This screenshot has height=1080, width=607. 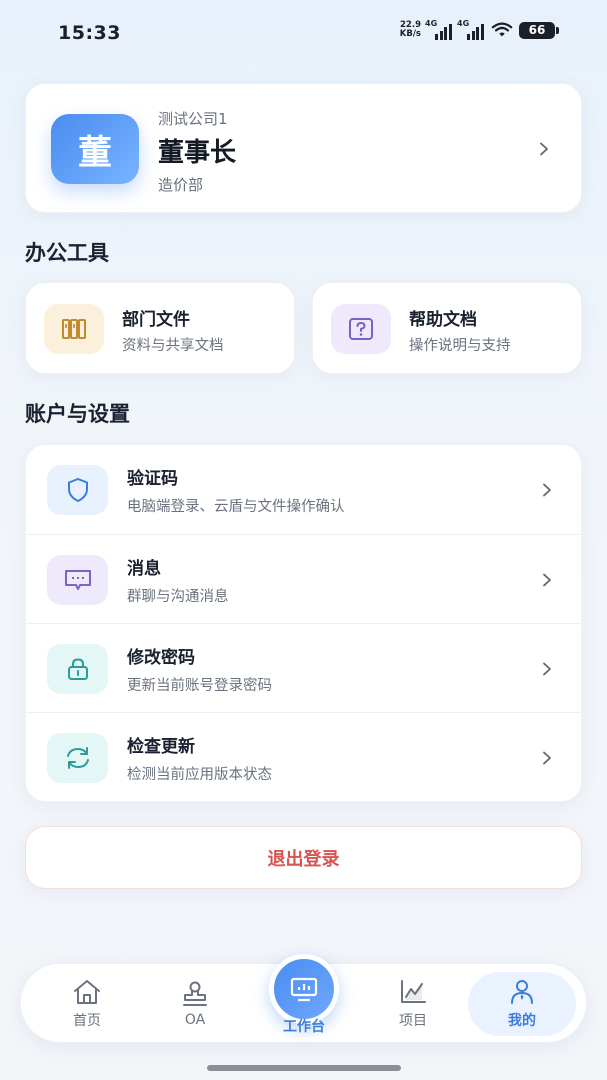 I want to click on setting-title: 修改密码, so click(x=161, y=658).